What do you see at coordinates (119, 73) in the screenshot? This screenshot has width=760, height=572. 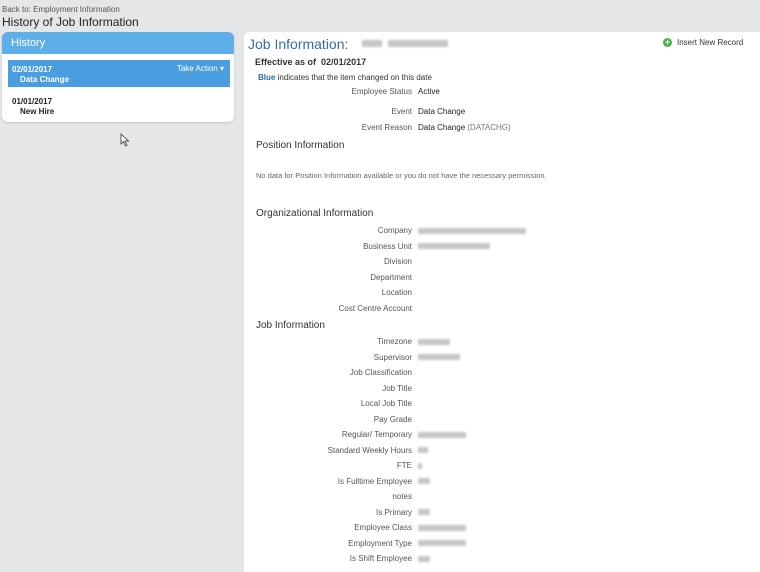 I see `history-item-selected: 02/01/2017 Data Change Take Action ▾` at bounding box center [119, 73].